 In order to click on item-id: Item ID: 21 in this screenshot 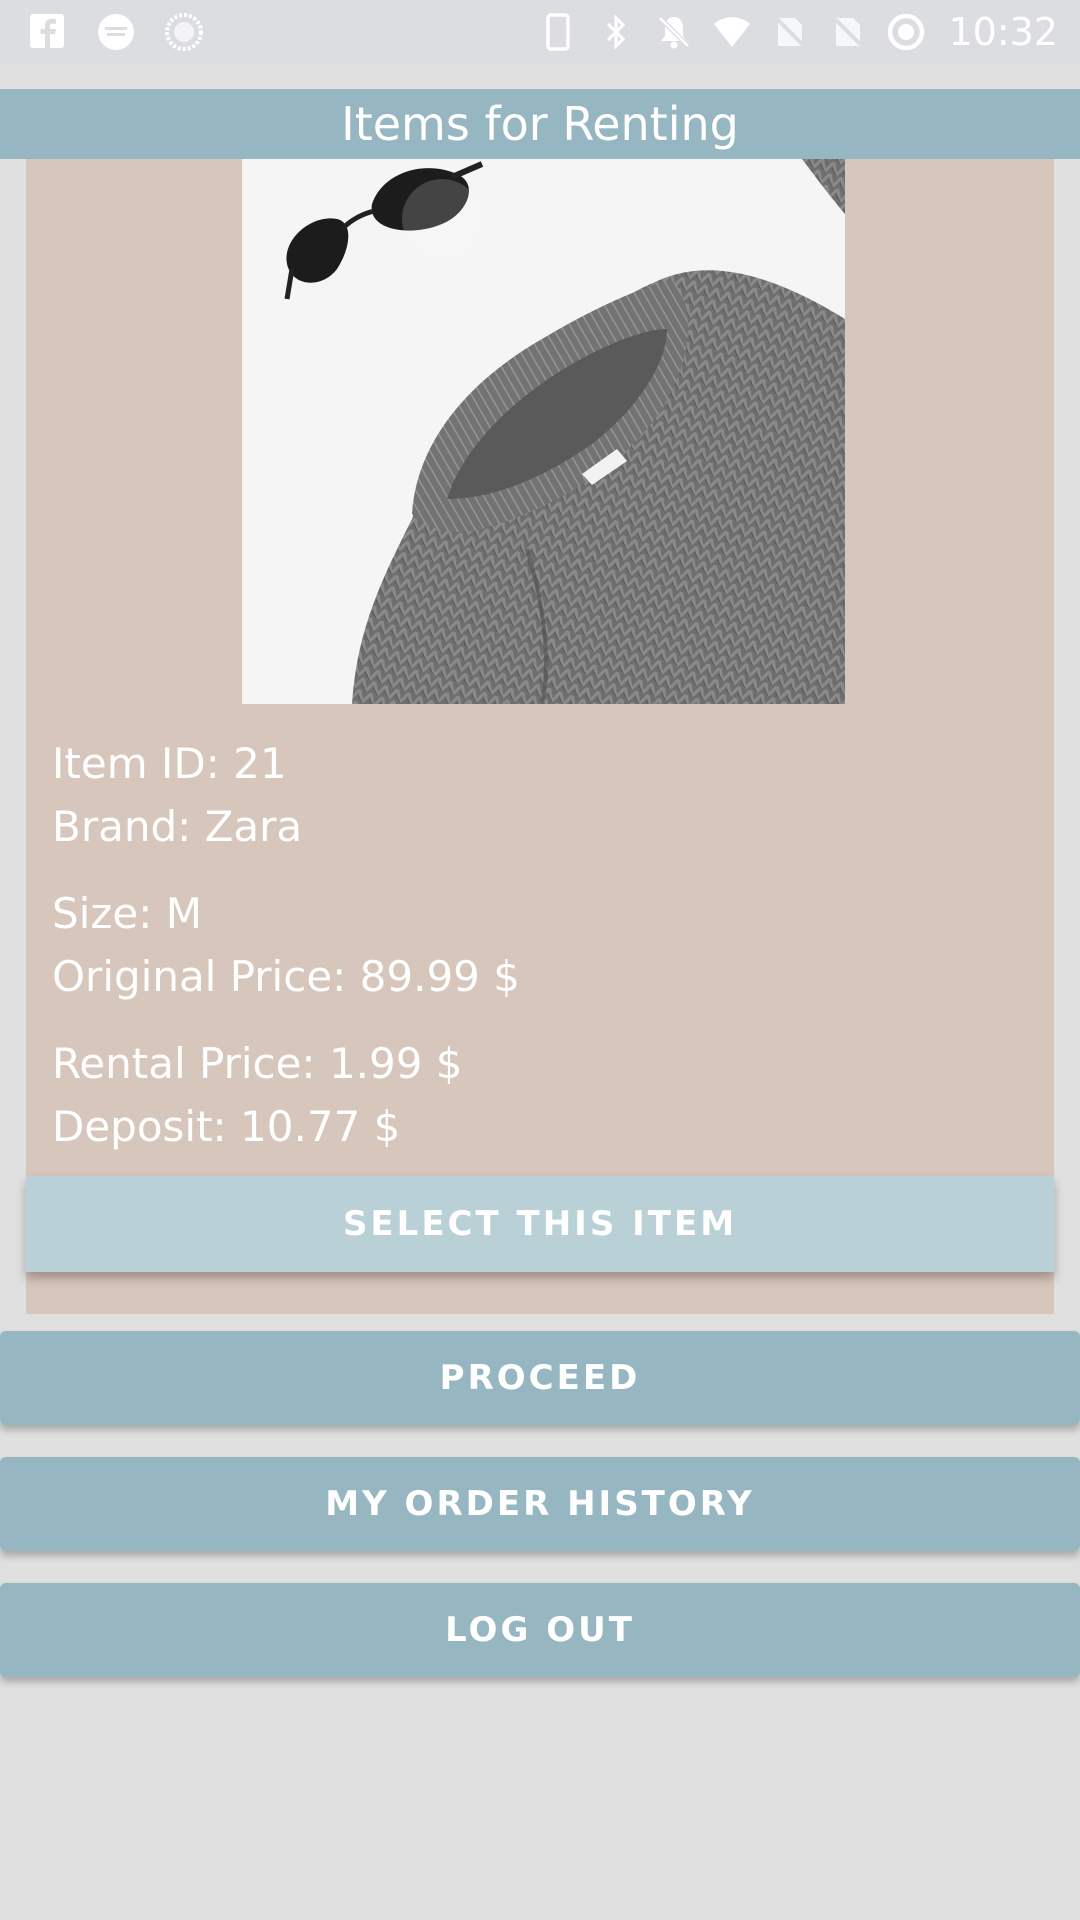, I will do `click(169, 763)`.